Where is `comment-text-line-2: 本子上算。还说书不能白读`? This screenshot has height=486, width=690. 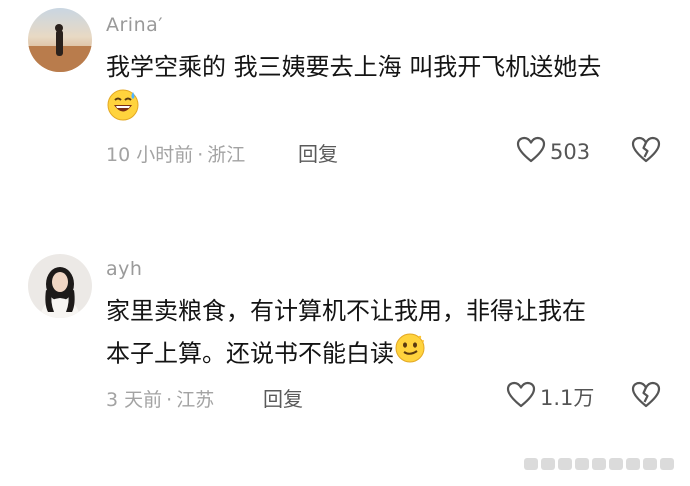 comment-text-line-2: 本子上算。还说书不能白读 is located at coordinates (386, 354).